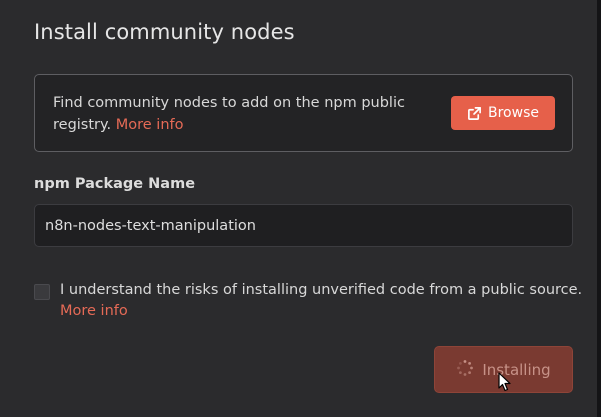 Image resolution: width=601 pixels, height=417 pixels. What do you see at coordinates (513, 113) in the screenshot?
I see `browse-button-label: Browse` at bounding box center [513, 113].